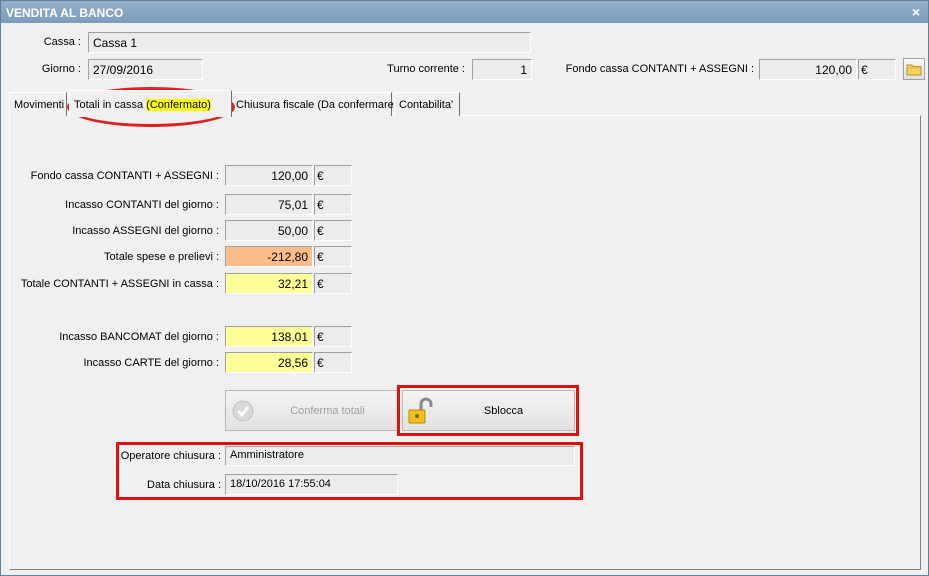  Describe the element at coordinates (309, 42) in the screenshot. I see `cassa-field: Cassa 1` at that location.